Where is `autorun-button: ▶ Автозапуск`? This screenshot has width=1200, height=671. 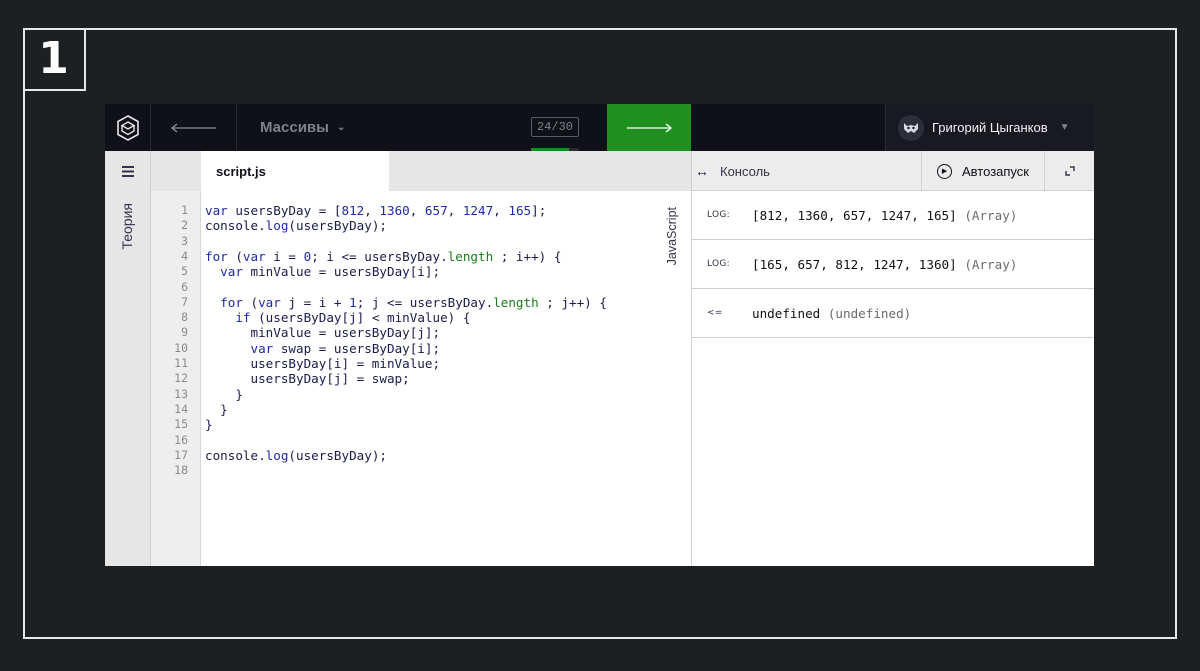
autorun-button: ▶ Автозапуск is located at coordinates (983, 171).